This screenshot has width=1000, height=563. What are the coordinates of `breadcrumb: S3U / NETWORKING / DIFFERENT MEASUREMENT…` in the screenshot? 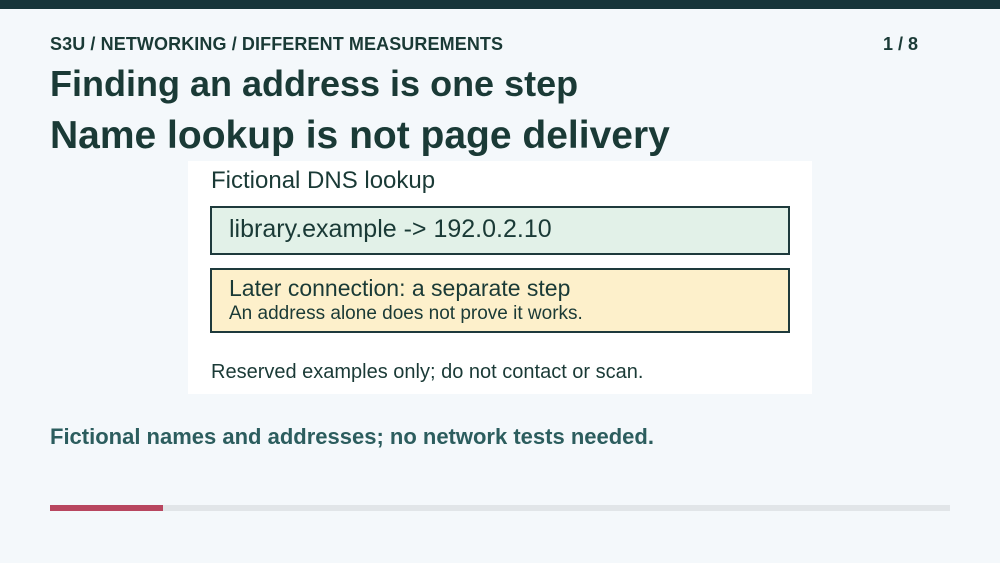 It's located at (277, 44).